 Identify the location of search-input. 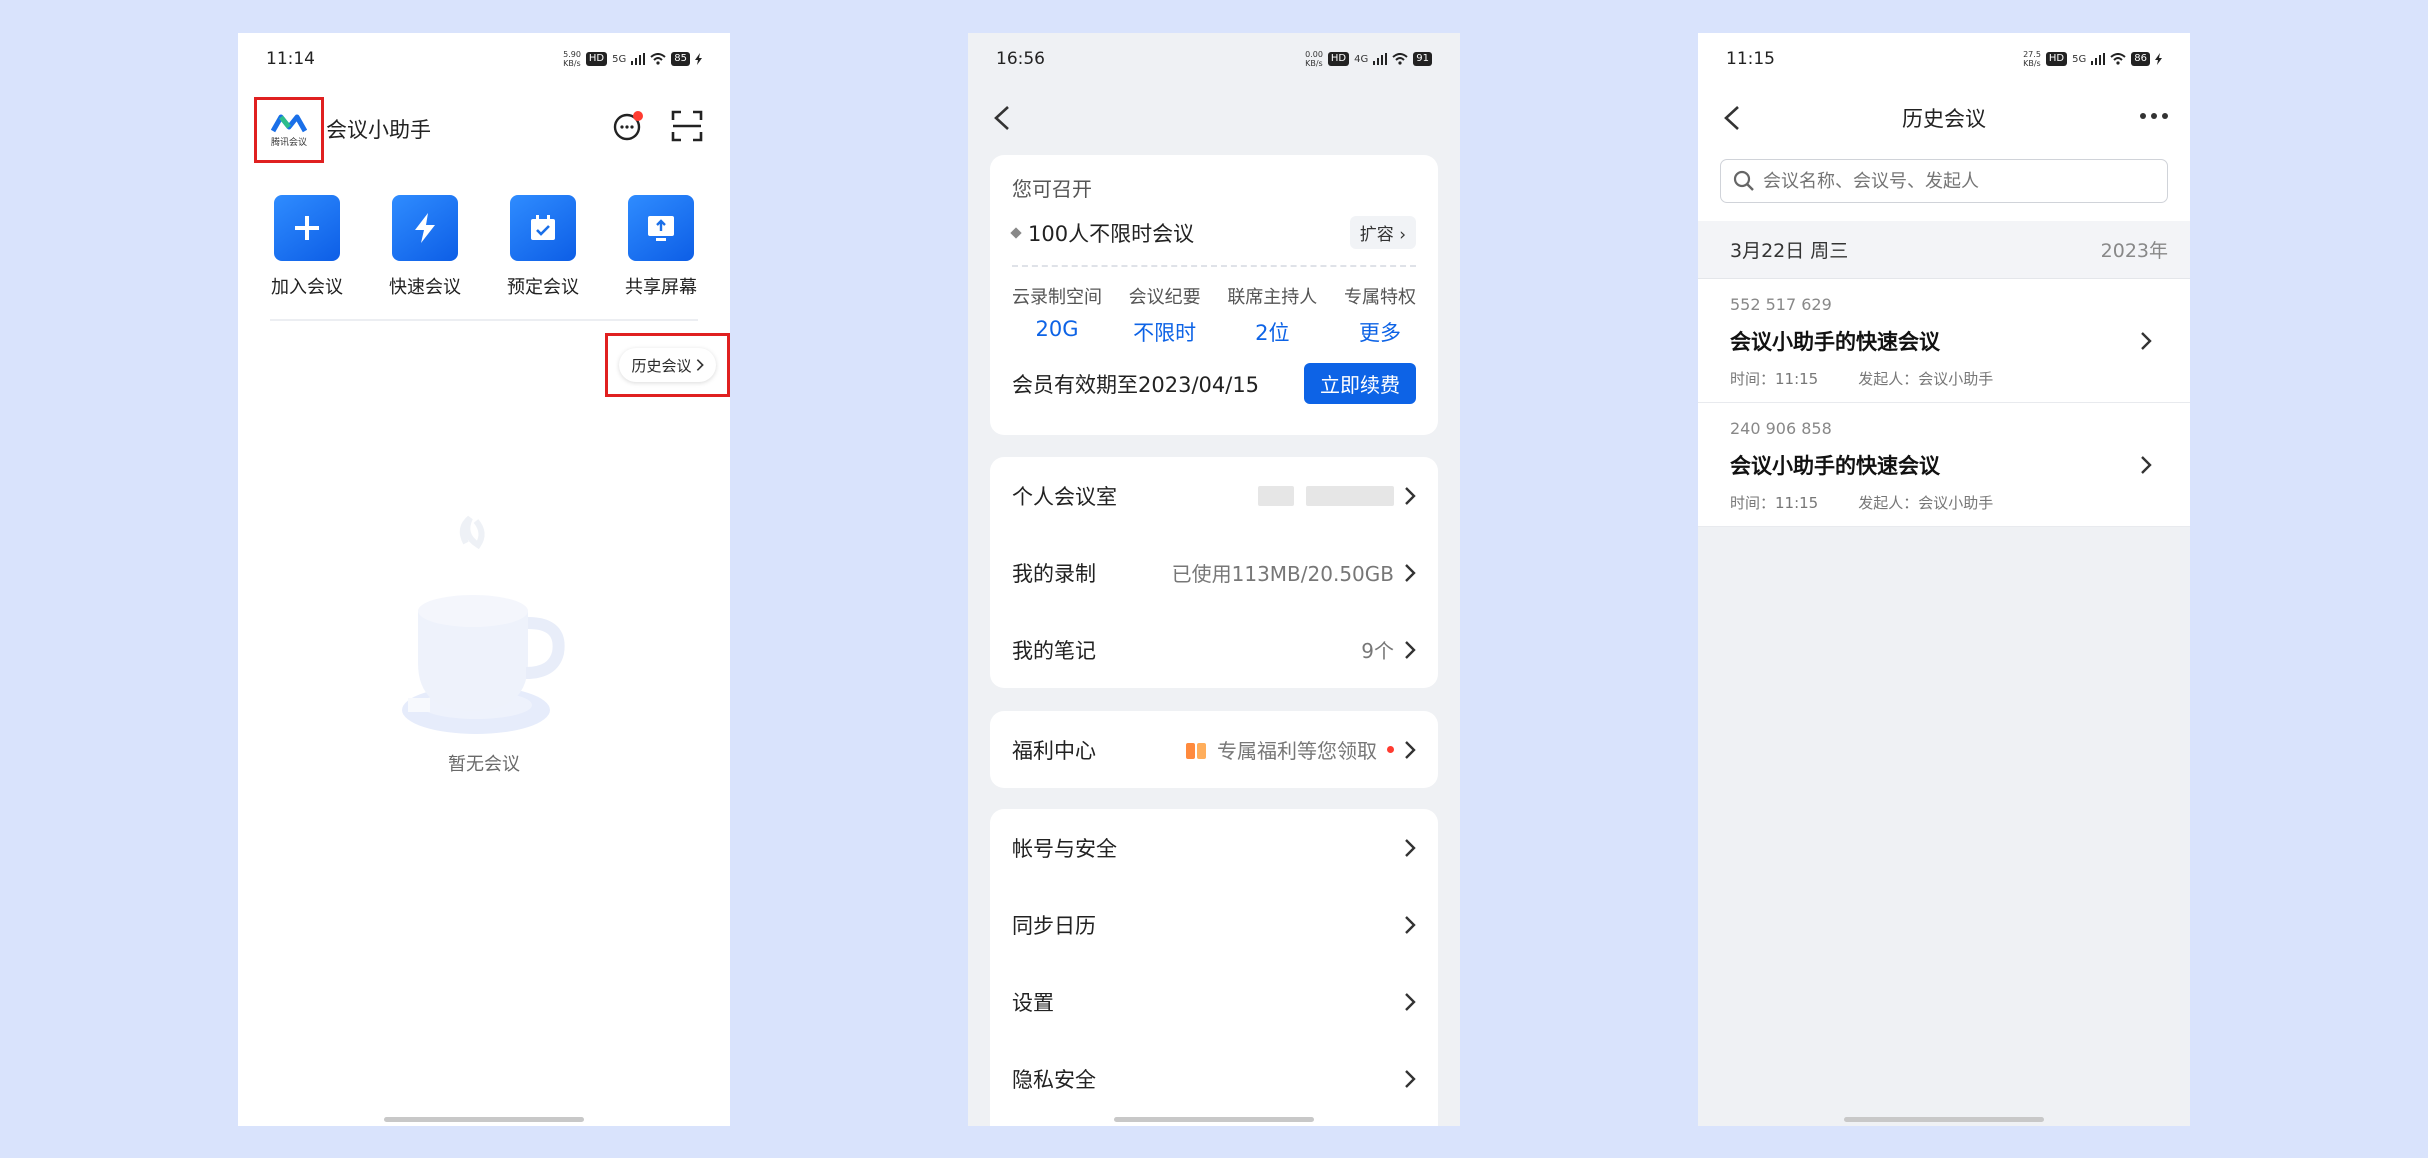
(1953, 181).